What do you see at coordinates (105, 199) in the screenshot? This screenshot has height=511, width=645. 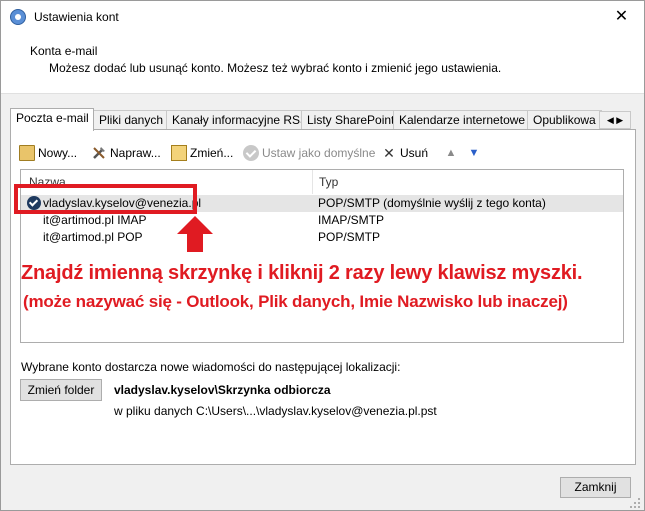 I see `highlight-frame` at bounding box center [105, 199].